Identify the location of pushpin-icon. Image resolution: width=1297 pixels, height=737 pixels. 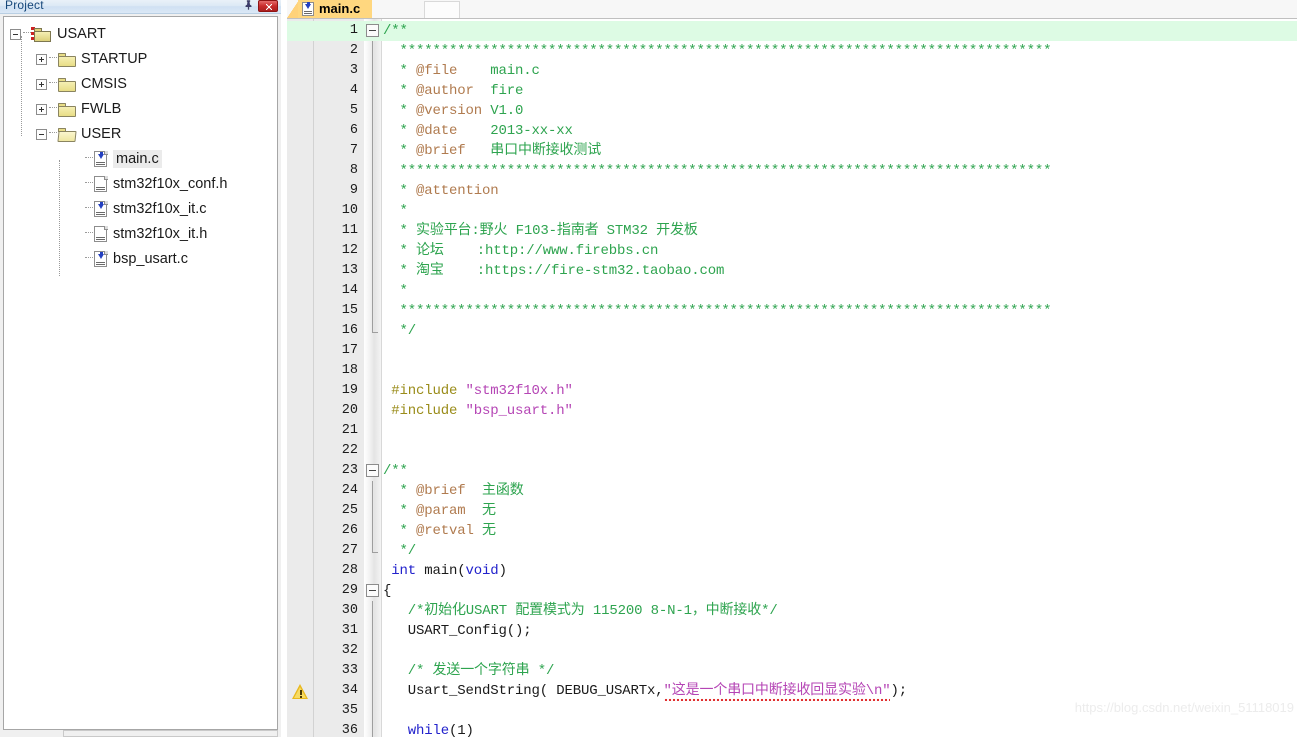
(248, 6).